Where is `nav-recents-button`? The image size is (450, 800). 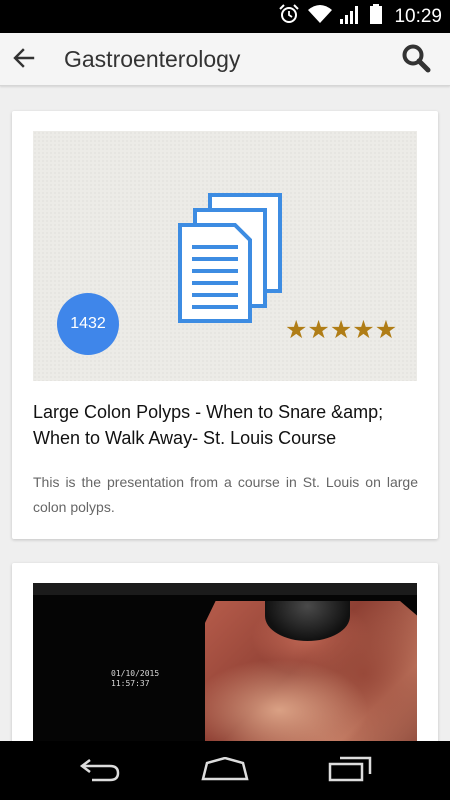
nav-recents-button is located at coordinates (350, 771).